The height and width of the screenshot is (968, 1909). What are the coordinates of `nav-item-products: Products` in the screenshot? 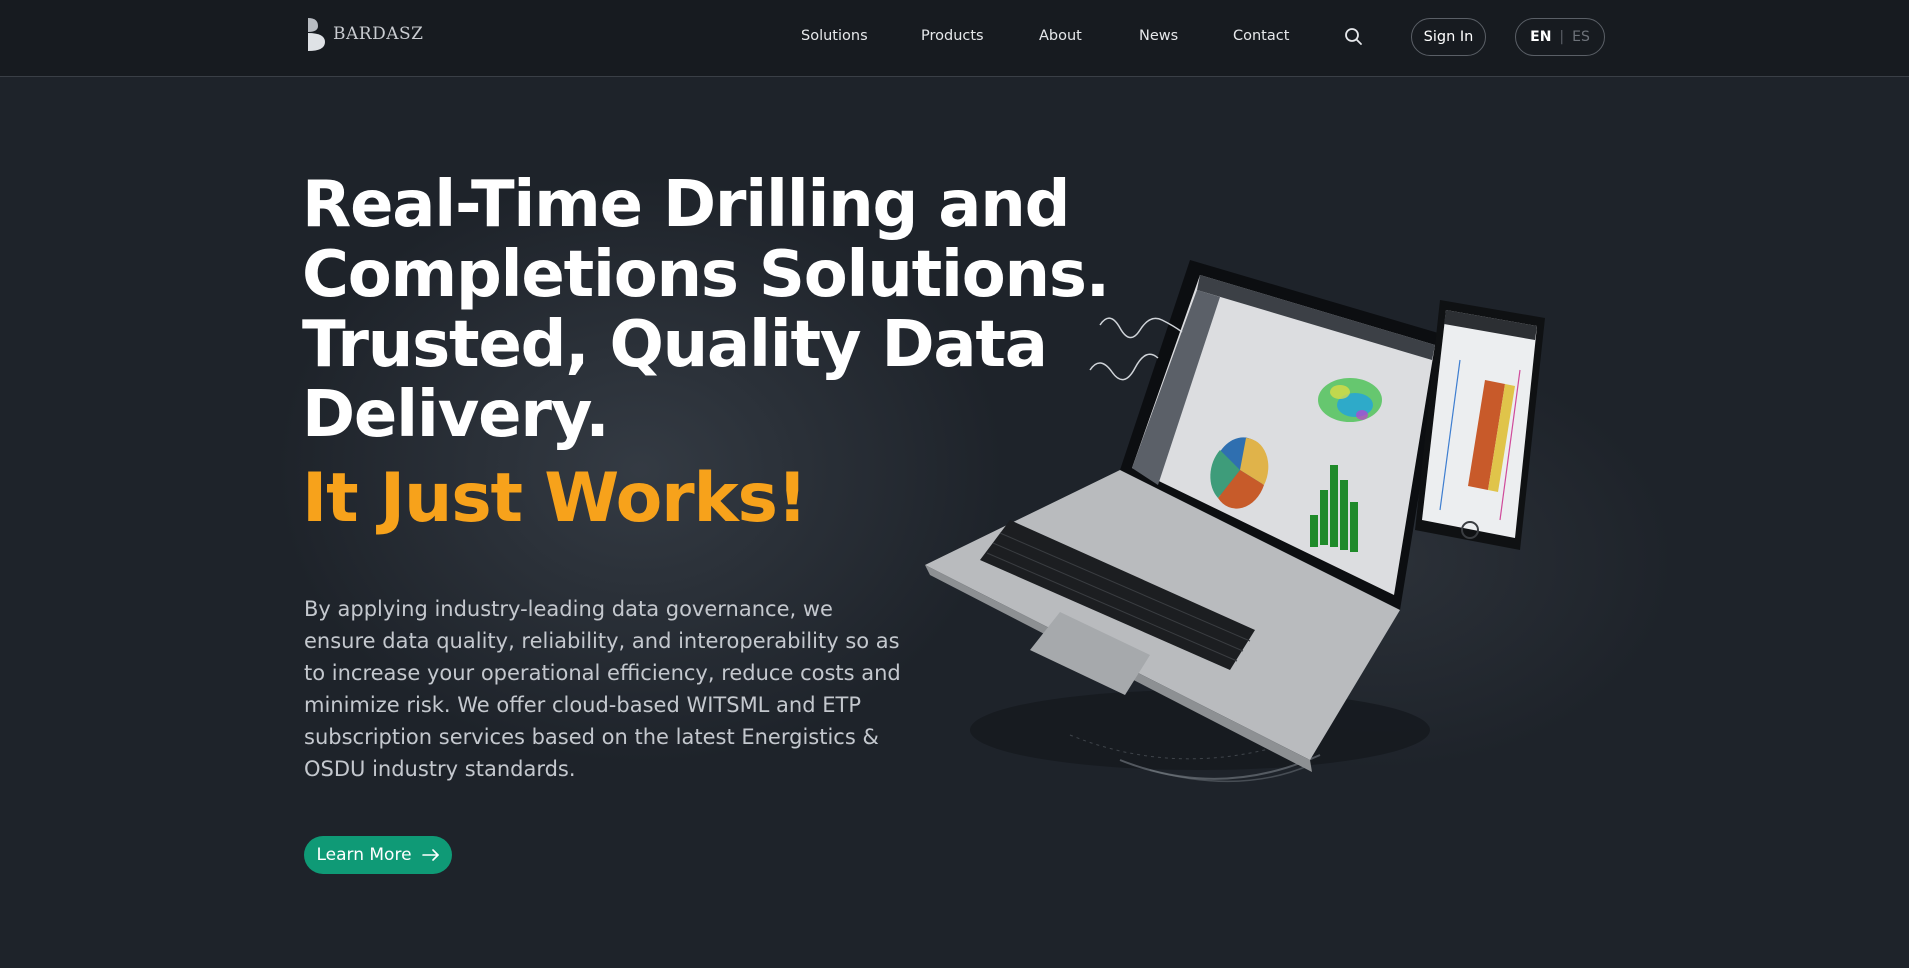 It's located at (952, 36).